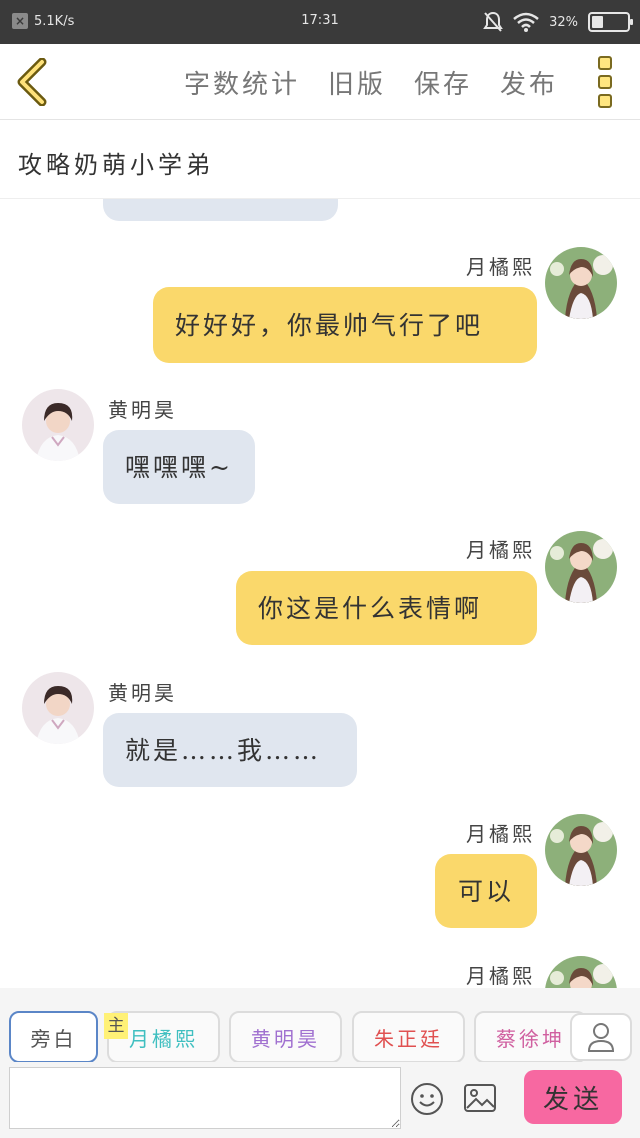 The width and height of the screenshot is (640, 1138). Describe the element at coordinates (573, 1097) in the screenshot. I see `send-button: 发送` at that location.